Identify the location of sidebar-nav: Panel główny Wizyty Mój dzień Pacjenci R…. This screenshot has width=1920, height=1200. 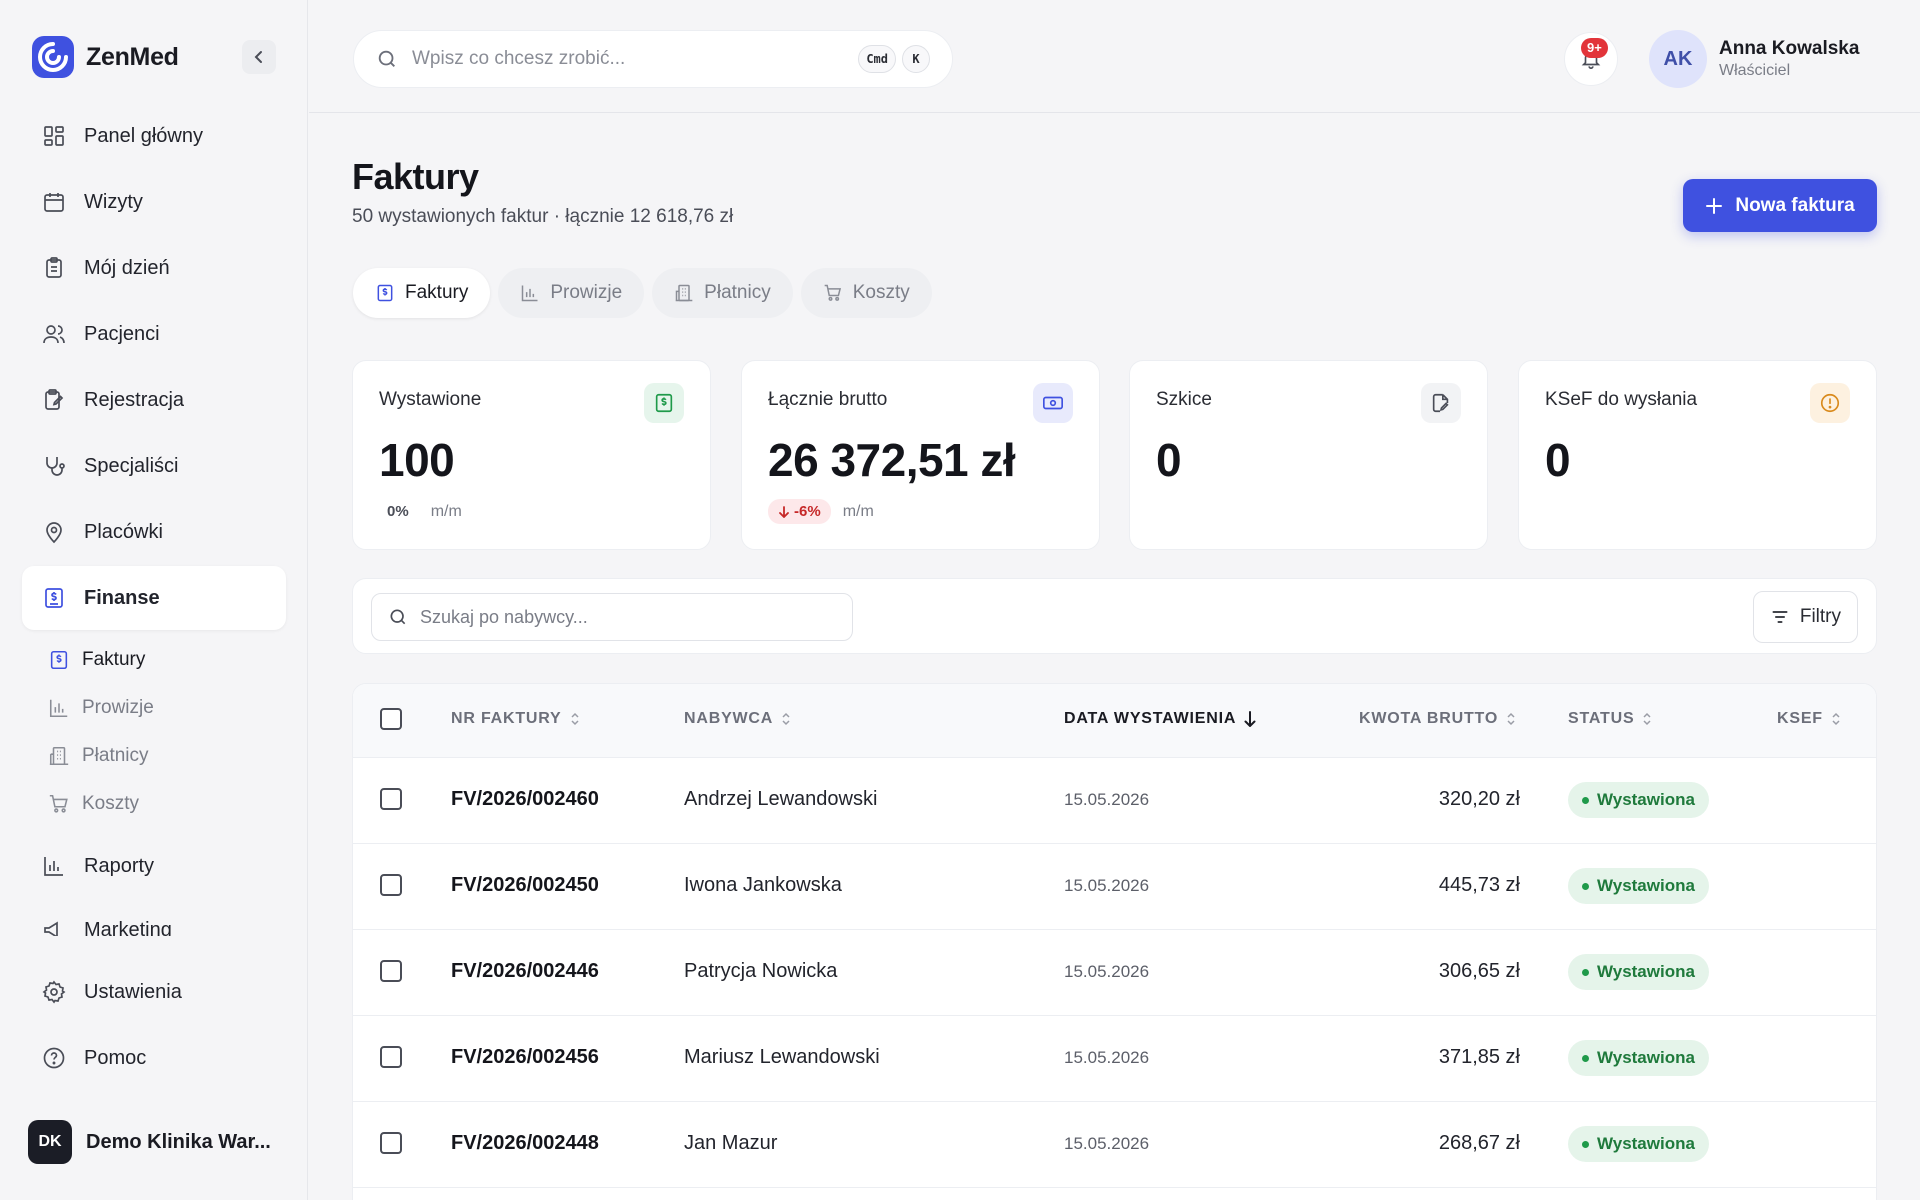
(154, 520).